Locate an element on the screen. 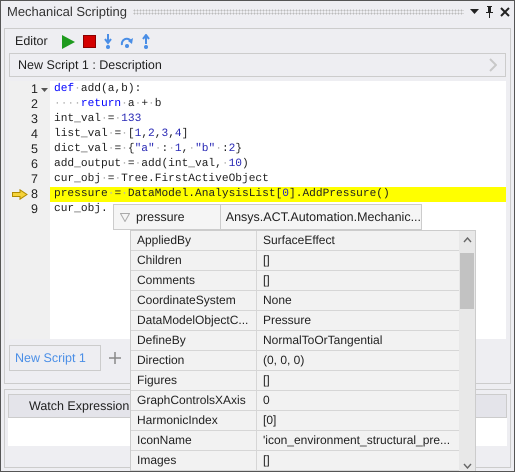  code-line: def·add(a,b): is located at coordinates (97, 89).